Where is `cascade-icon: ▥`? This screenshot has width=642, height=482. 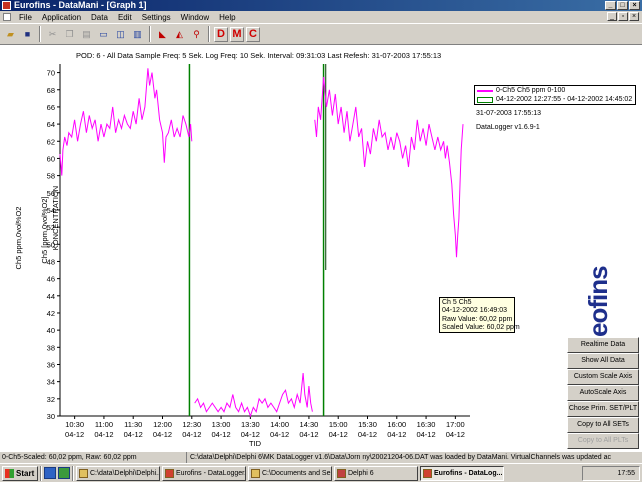 cascade-icon: ▥ is located at coordinates (137, 34).